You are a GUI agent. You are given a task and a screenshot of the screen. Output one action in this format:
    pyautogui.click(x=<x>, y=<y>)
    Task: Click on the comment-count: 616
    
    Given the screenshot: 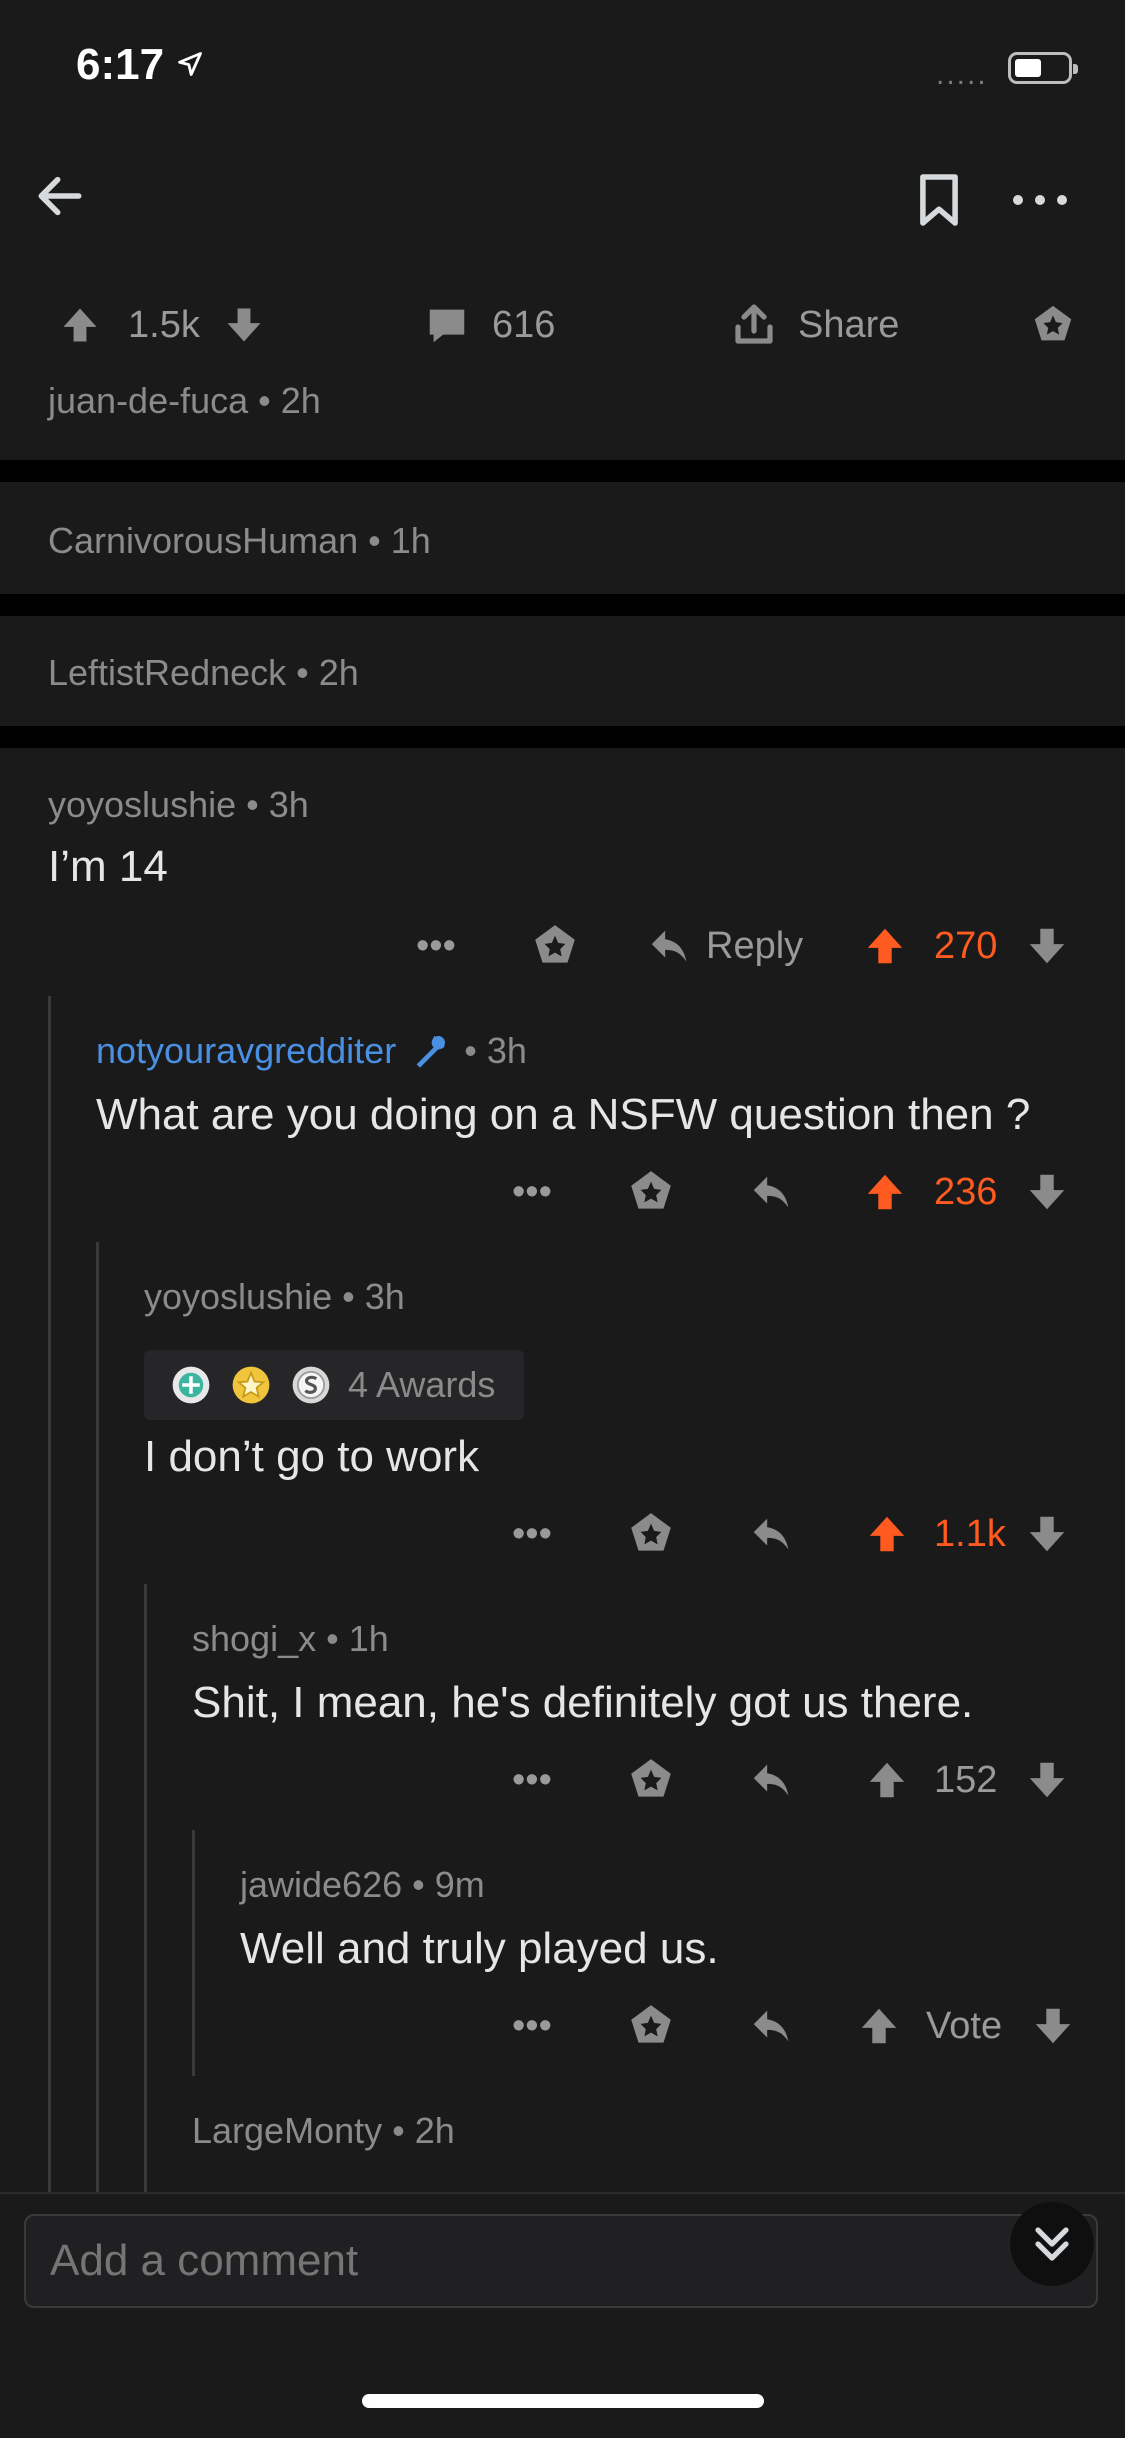 What is the action you would take?
    pyautogui.click(x=524, y=324)
    